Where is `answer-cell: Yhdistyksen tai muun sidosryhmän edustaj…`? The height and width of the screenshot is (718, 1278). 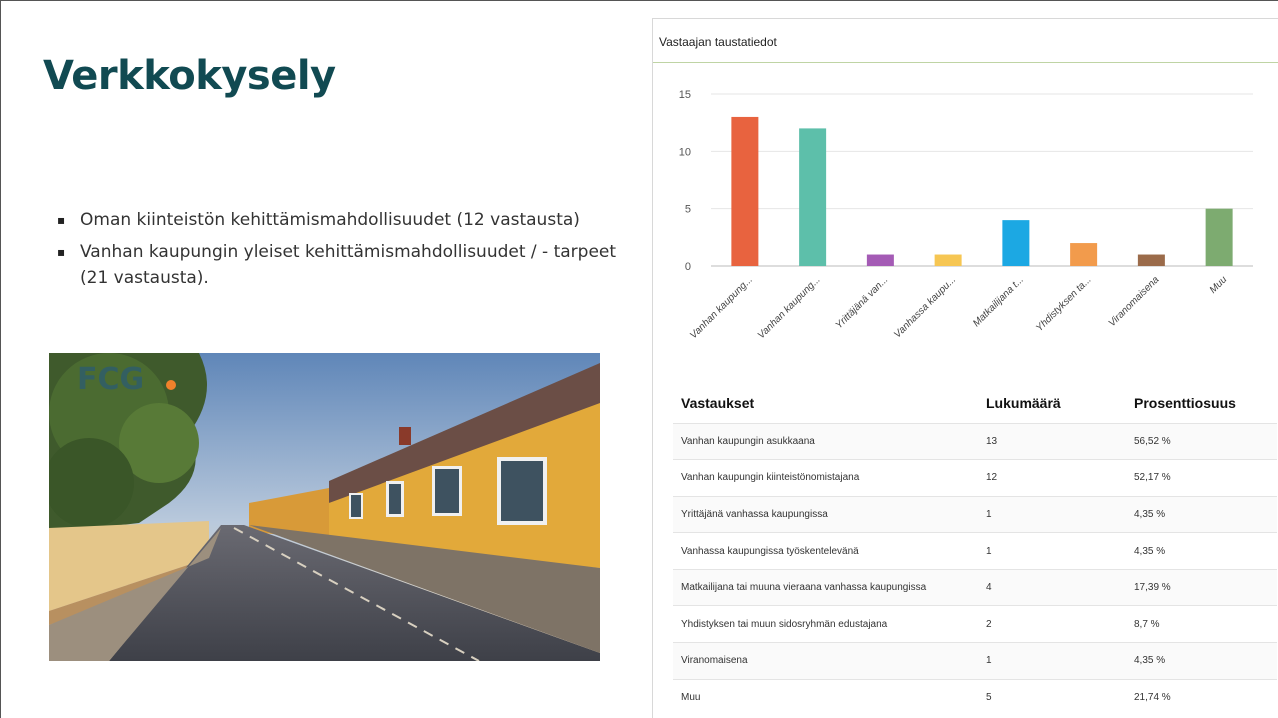 answer-cell: Yhdistyksen tai muun sidosryhmän edustaj… is located at coordinates (825, 624).